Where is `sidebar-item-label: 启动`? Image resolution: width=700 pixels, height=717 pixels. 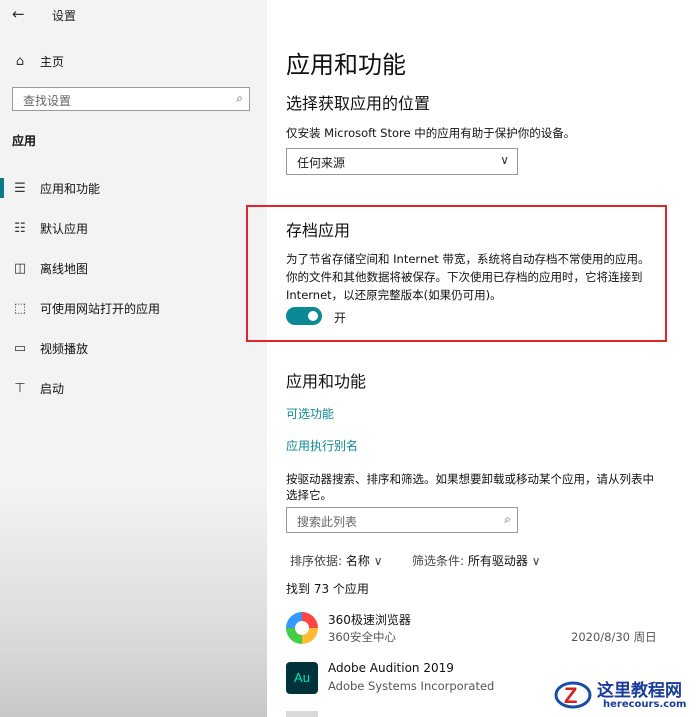 sidebar-item-label: 启动 is located at coordinates (52, 389).